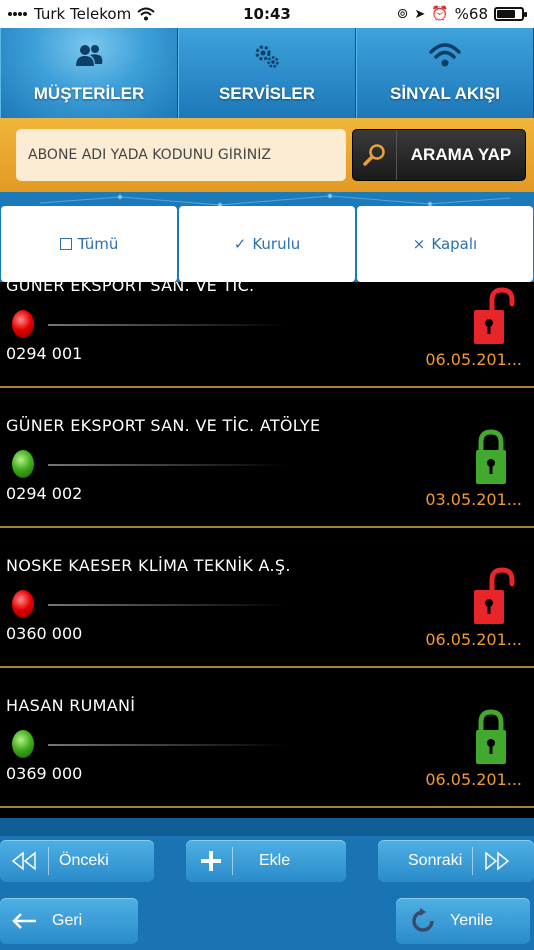 This screenshot has width=534, height=950. What do you see at coordinates (89, 93) in the screenshot?
I see `tab-label: MÜŞTERİLER` at bounding box center [89, 93].